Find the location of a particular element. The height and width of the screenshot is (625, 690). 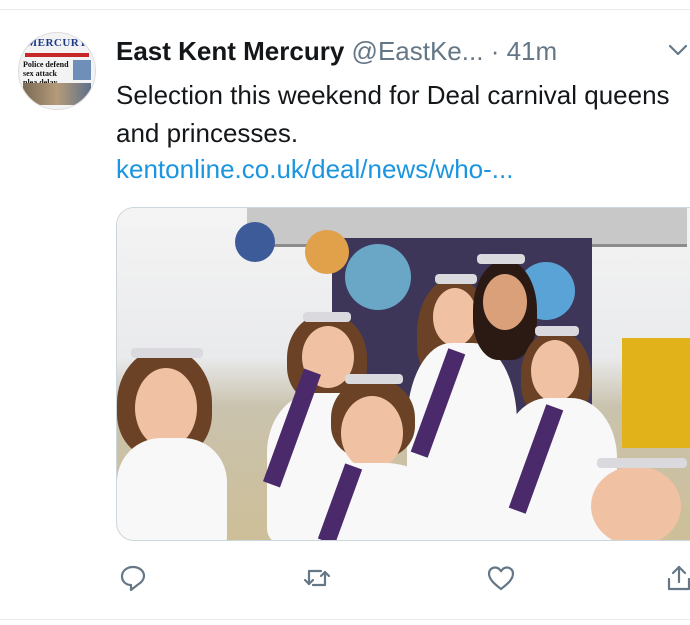

top-divider is located at coordinates (345, 9).